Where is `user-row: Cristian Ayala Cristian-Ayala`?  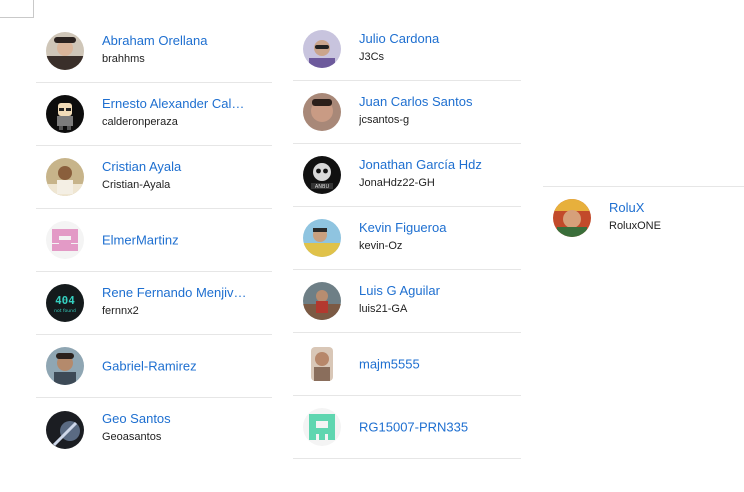
user-row: Cristian Ayala Cristian-Ayala is located at coordinates (154, 177).